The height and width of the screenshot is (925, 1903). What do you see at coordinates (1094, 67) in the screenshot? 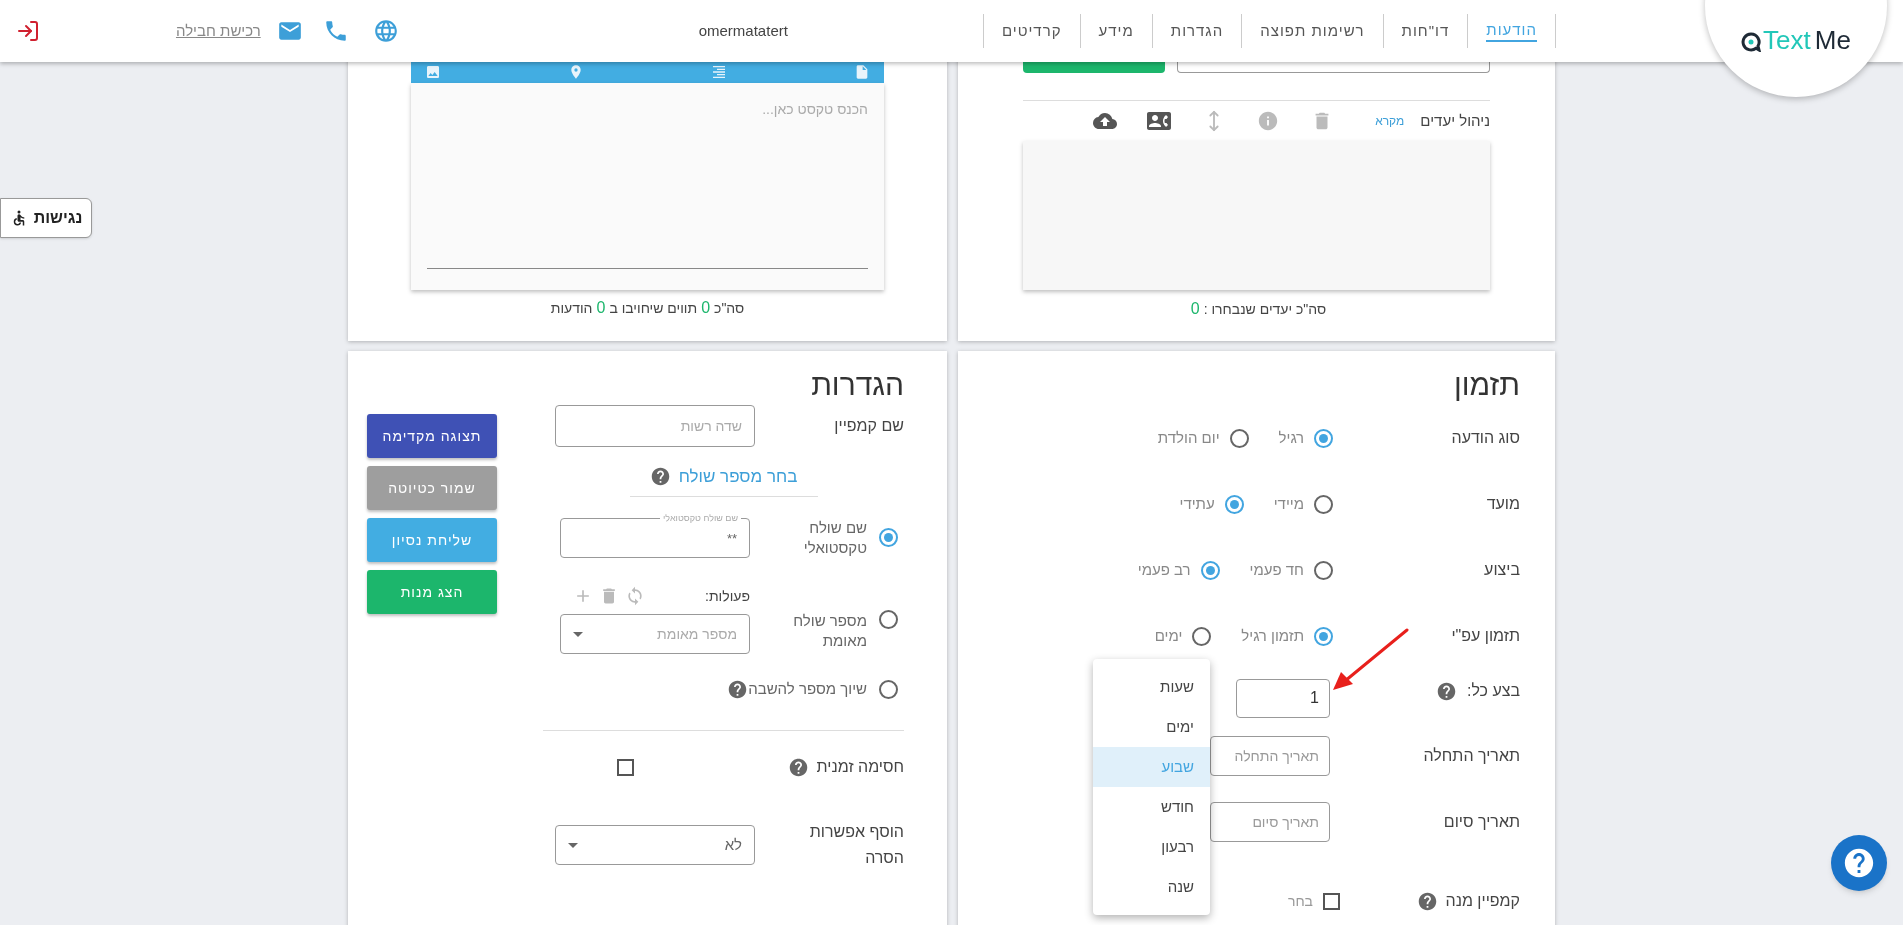
I see `action-button` at bounding box center [1094, 67].